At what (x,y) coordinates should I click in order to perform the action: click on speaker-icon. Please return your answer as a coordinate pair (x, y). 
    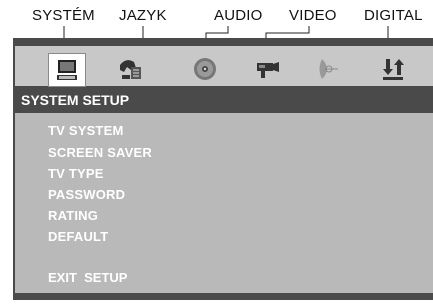
    Looking at the image, I should click on (328, 69).